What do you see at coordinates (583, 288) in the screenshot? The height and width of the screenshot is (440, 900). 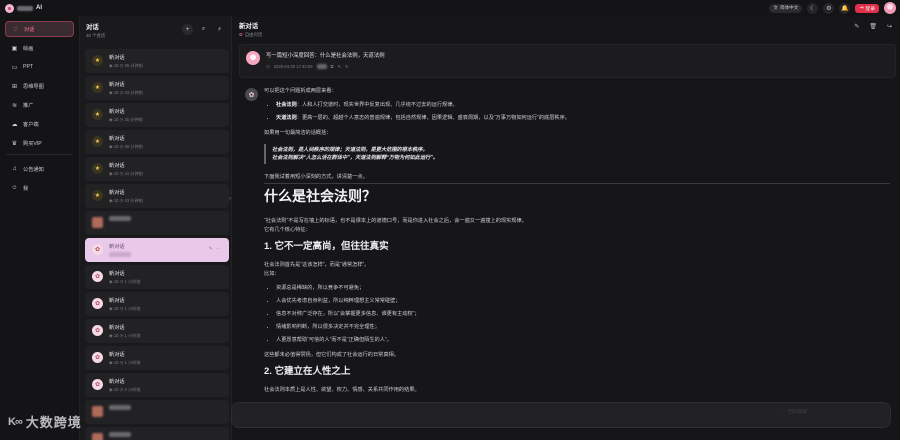 I see `list-item: 资源总是稀缺的，所以竞争不可避免；` at bounding box center [583, 288].